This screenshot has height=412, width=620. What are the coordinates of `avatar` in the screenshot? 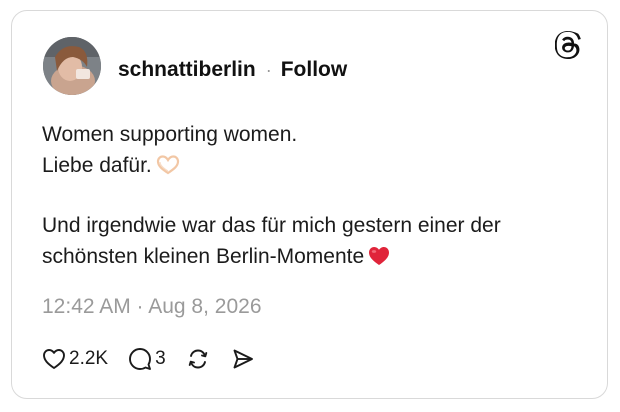 It's located at (72, 66).